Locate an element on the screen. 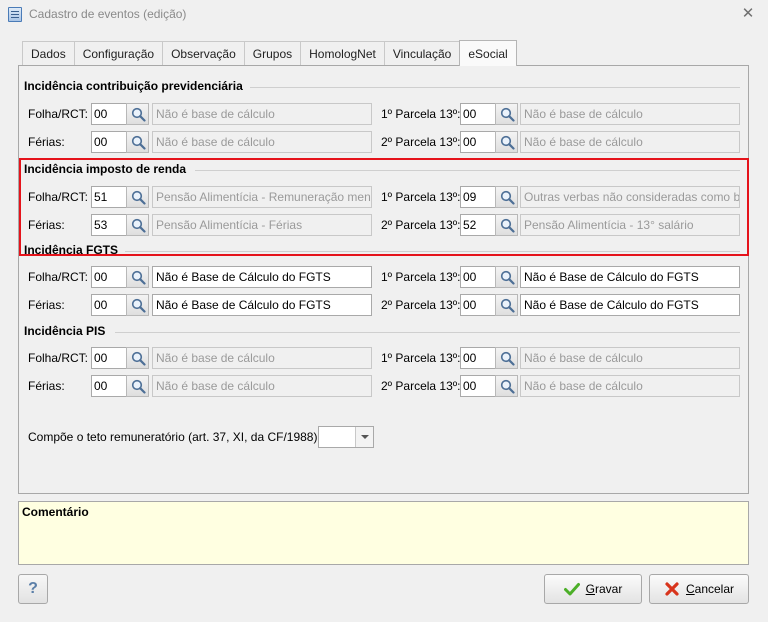 The width and height of the screenshot is (768, 622). chevron-down-icon is located at coordinates (364, 437).